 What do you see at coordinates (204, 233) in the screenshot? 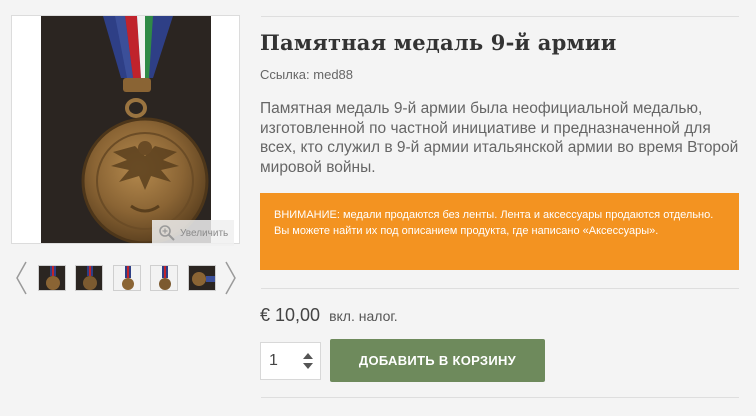
I see `zoom-label: Увеличить` at bounding box center [204, 233].